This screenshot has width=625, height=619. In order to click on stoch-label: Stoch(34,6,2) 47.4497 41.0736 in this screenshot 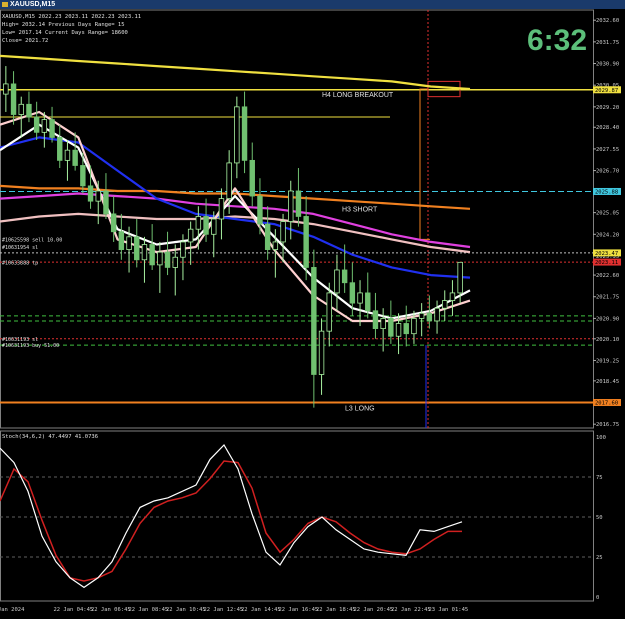, I will do `click(50, 437)`.